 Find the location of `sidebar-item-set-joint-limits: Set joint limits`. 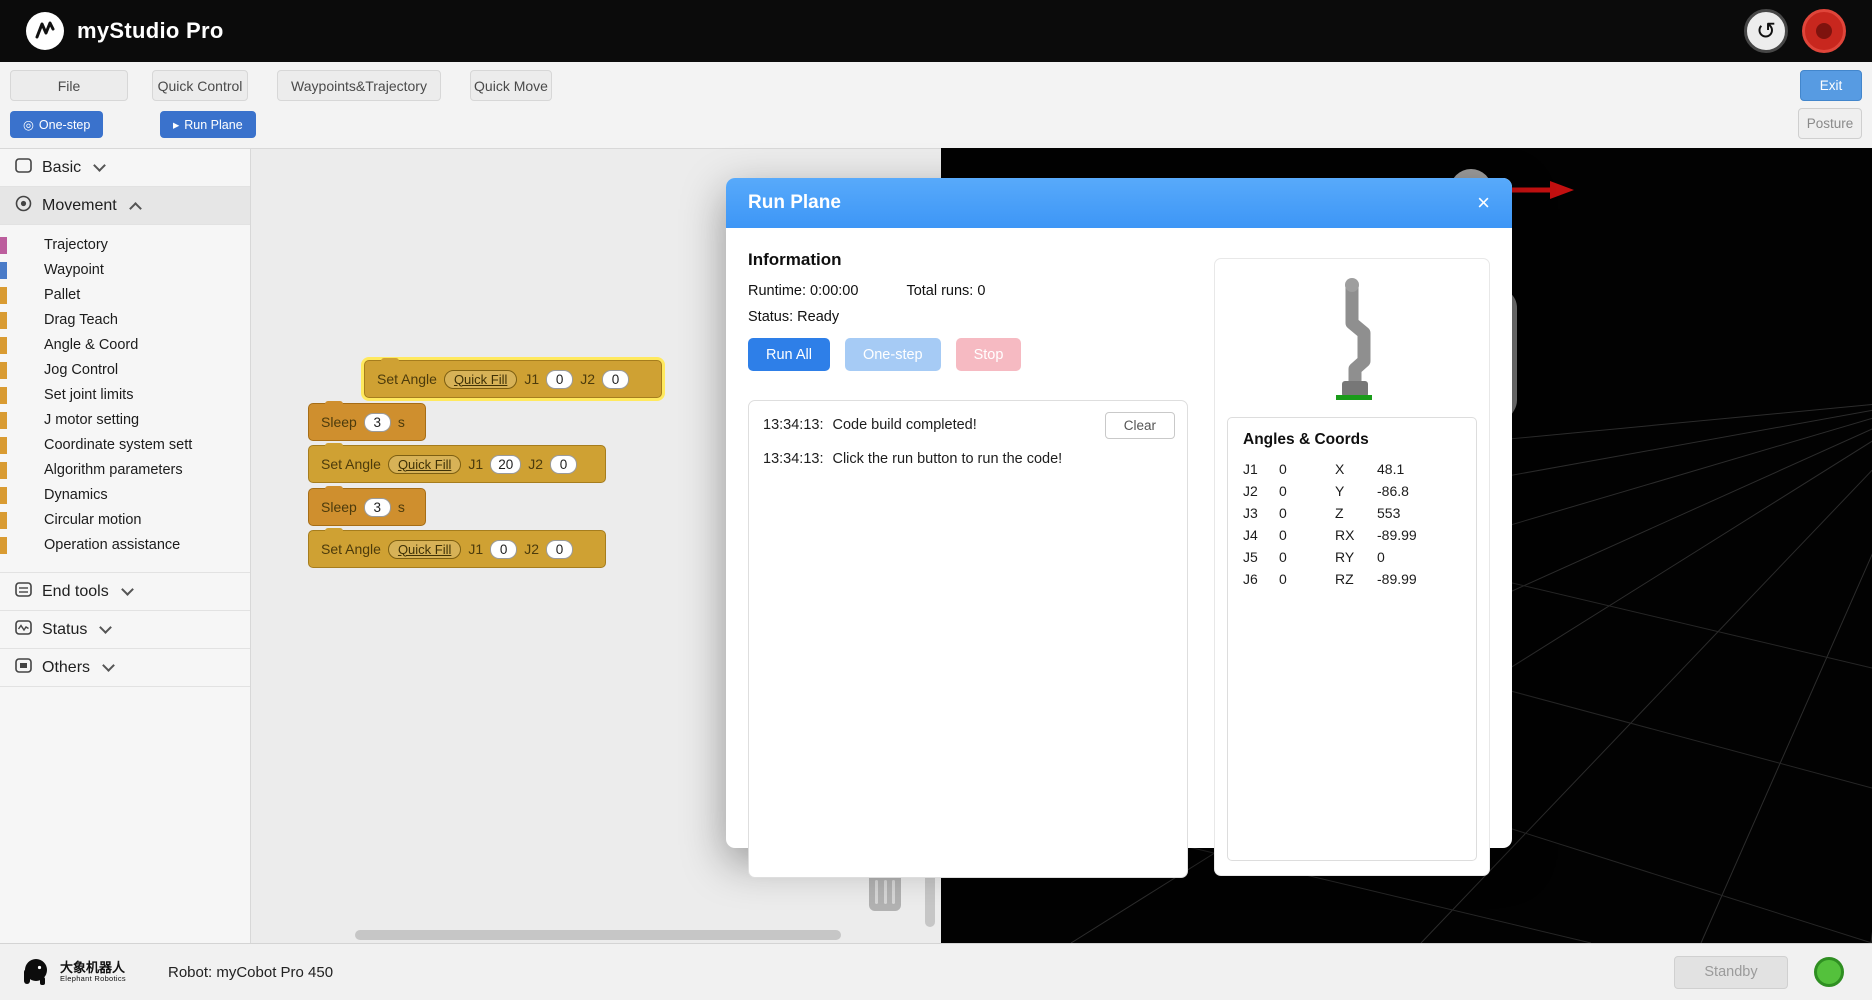

sidebar-item-set-joint-limits: Set joint limits is located at coordinates (125, 395).